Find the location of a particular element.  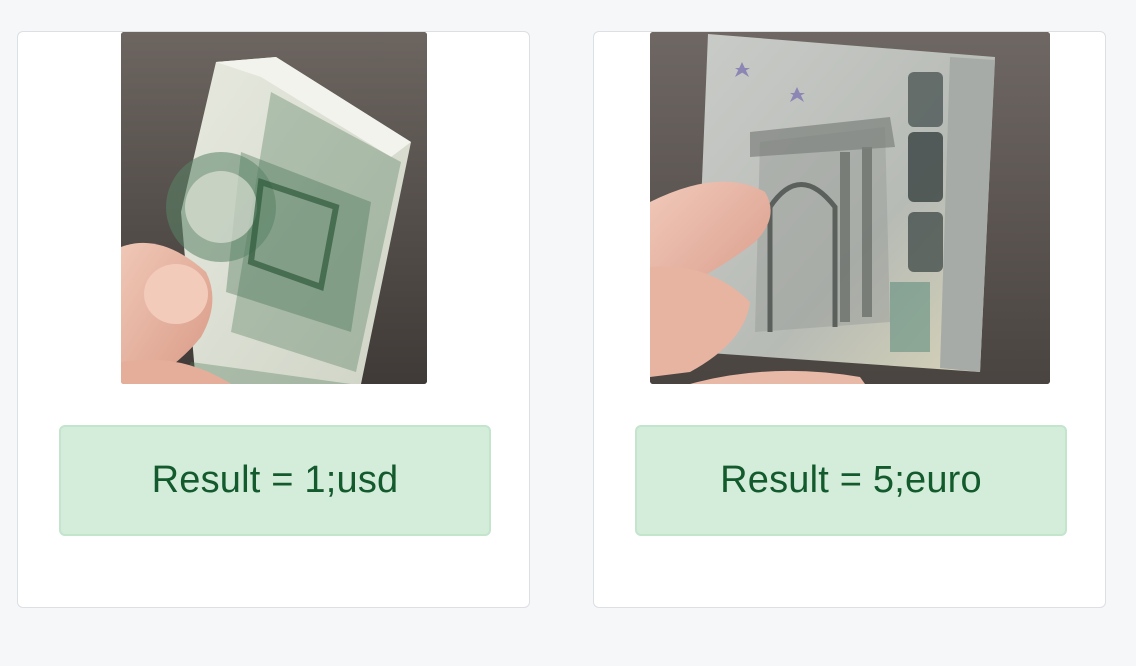

usd-banknote-image is located at coordinates (274, 208).